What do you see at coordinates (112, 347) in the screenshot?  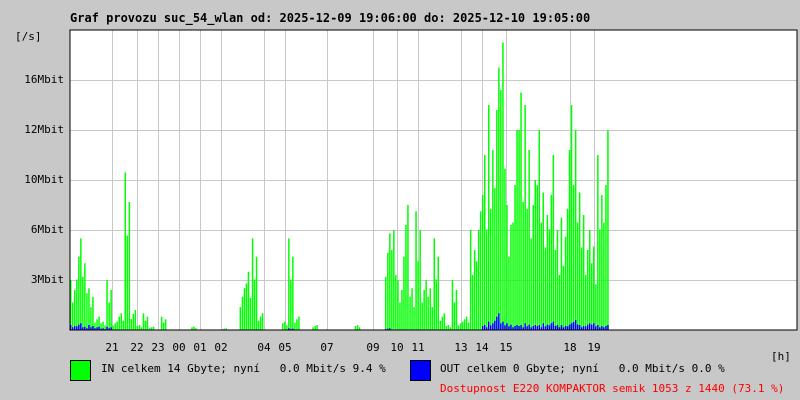 I see `x-tick-label: 21` at bounding box center [112, 347].